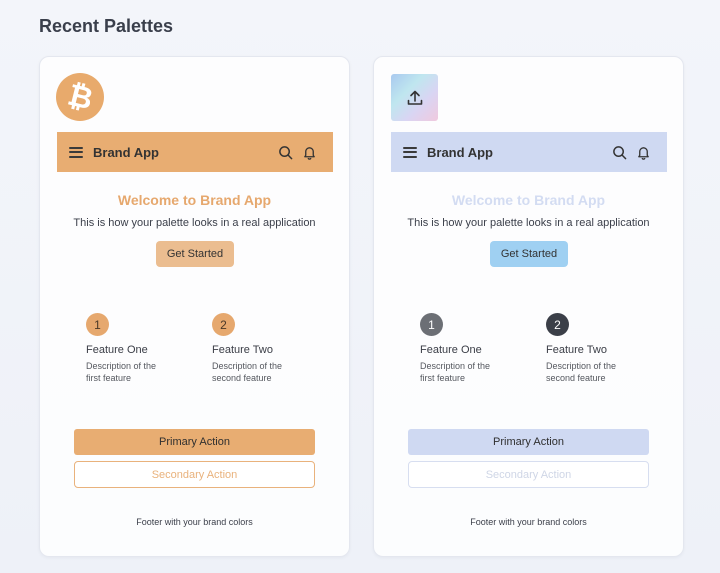  What do you see at coordinates (414, 97) in the screenshot?
I see `upload-icon` at bounding box center [414, 97].